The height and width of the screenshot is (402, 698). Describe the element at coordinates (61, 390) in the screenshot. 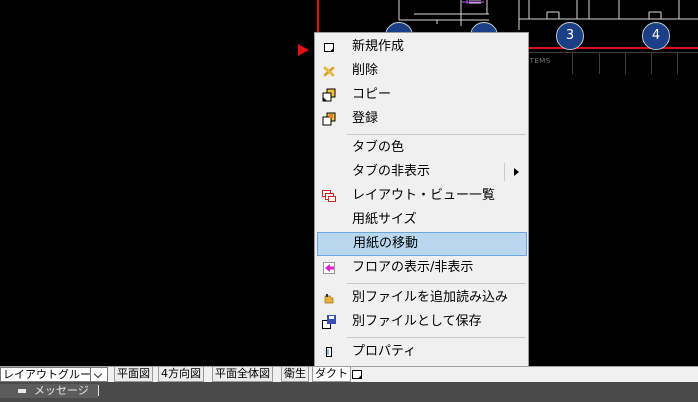

I see `message-label: メッセージ` at that location.